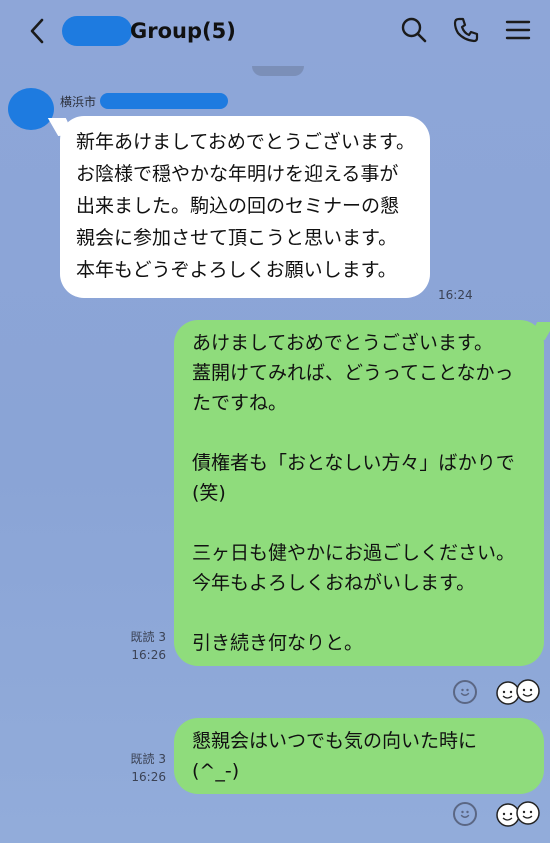 The image size is (550, 843). I want to click on group-title: Group(5), so click(183, 31).